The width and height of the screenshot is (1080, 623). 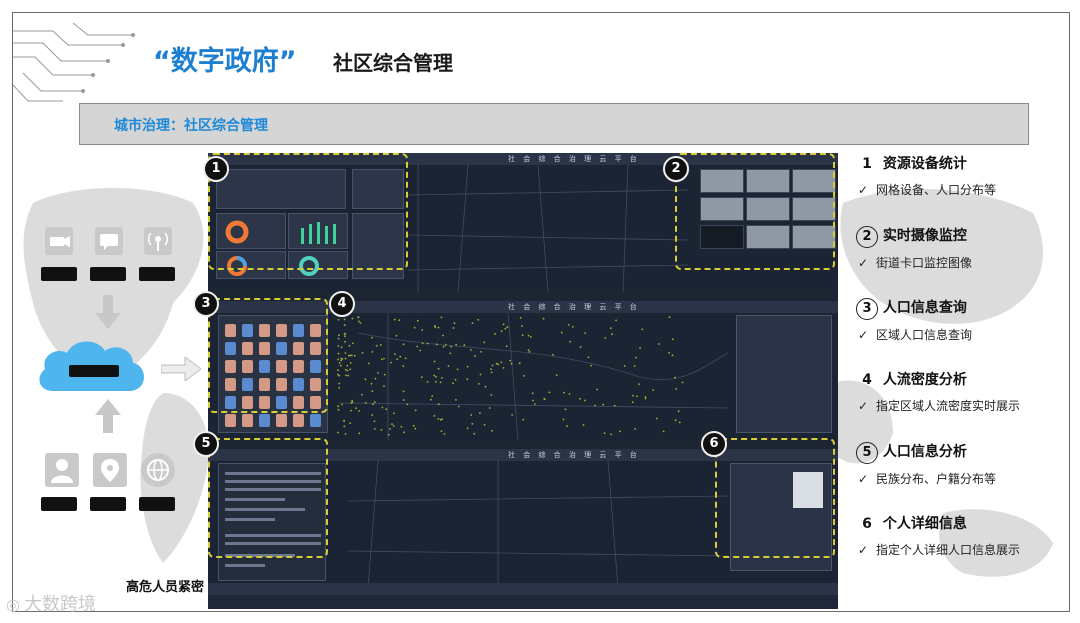 What do you see at coordinates (216, 169) in the screenshot?
I see `marker-1: 1` at bounding box center [216, 169].